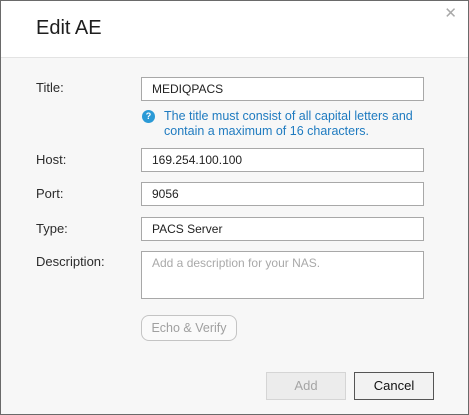 The width and height of the screenshot is (469, 415). Describe the element at coordinates (282, 89) in the screenshot. I see `title-input: MEDIQPACS` at that location.